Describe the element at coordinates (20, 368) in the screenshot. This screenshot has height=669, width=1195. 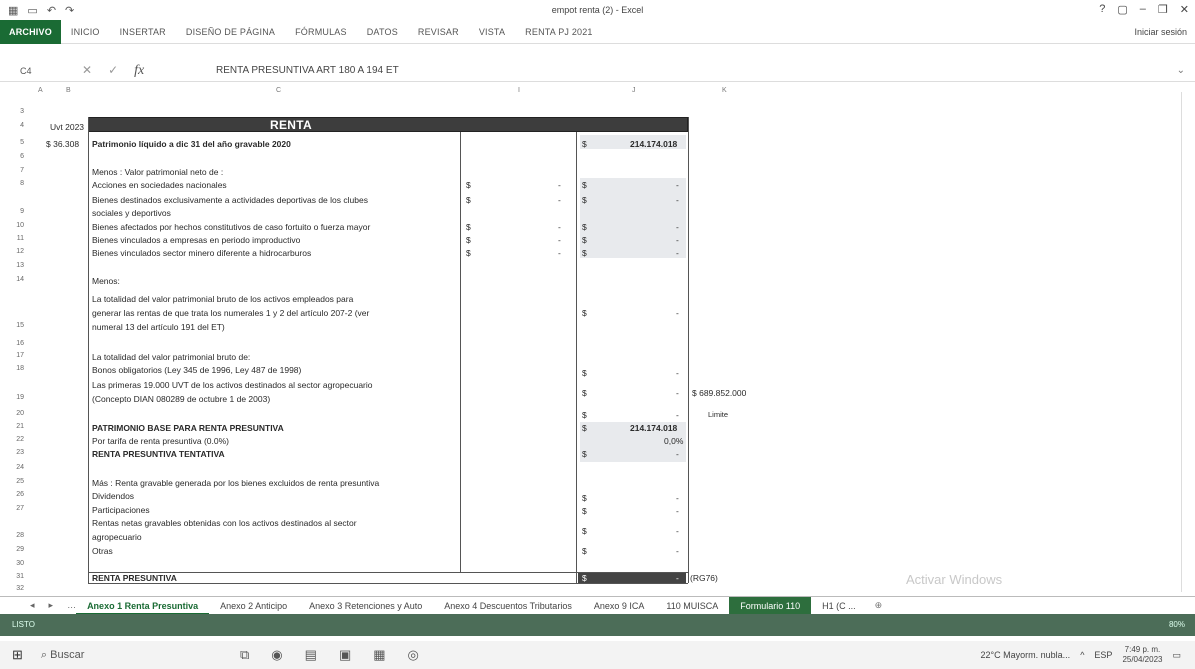
I see `row-header: 18` at that location.